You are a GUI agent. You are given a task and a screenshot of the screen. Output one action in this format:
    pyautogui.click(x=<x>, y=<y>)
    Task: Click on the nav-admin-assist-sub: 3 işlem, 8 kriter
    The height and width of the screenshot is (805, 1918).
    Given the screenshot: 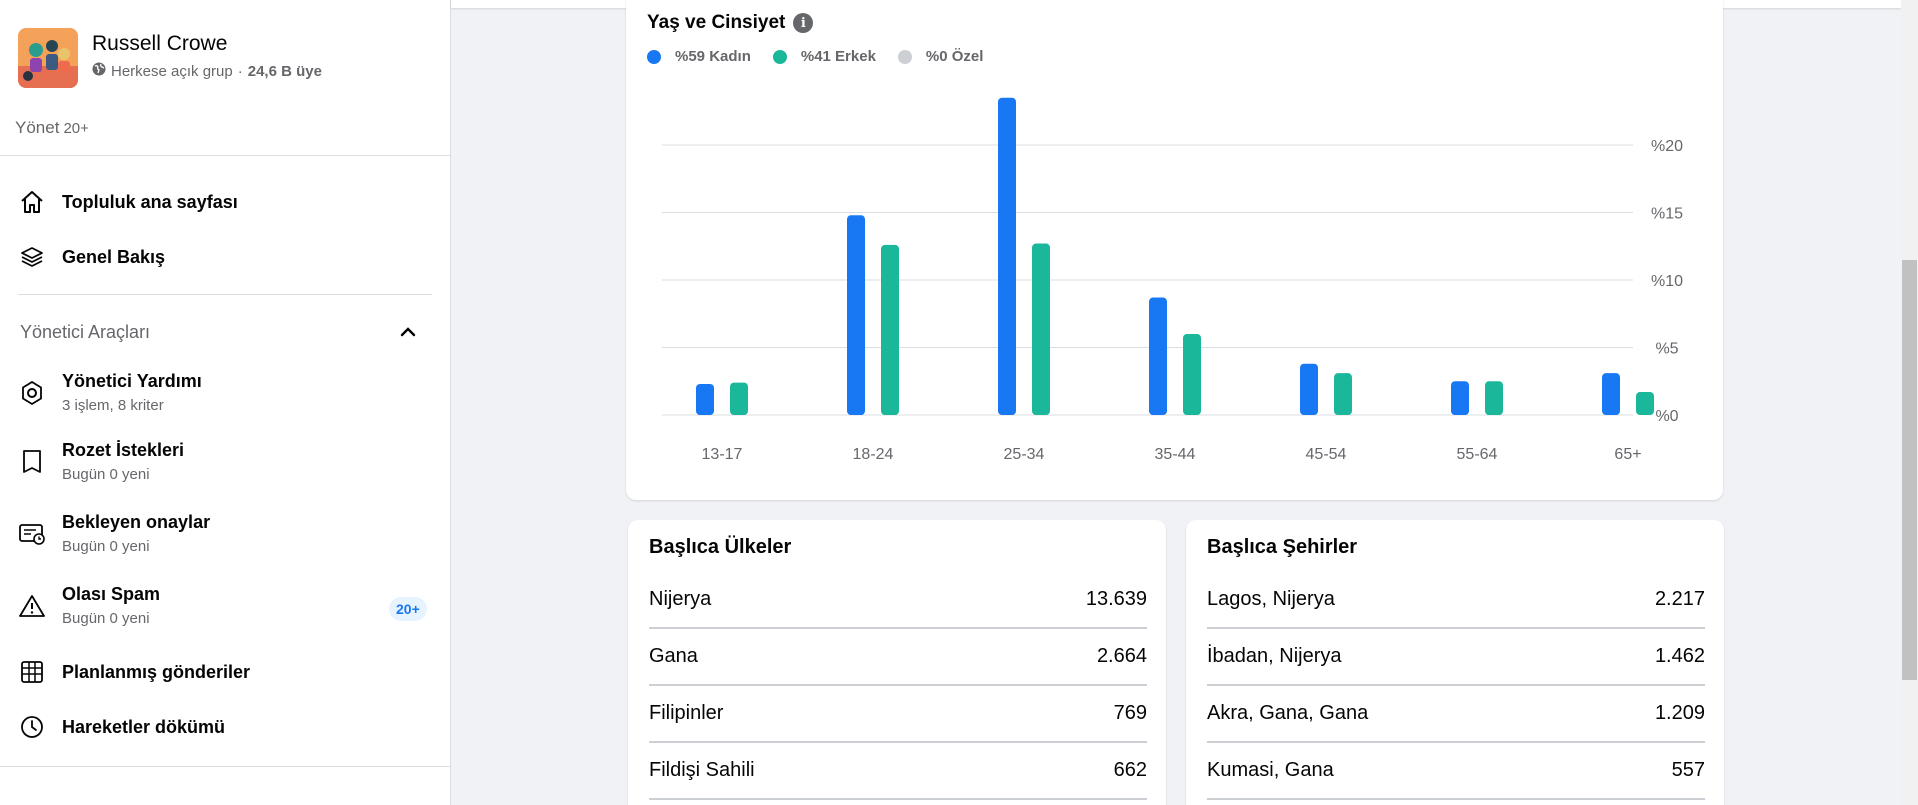 What is the action you would take?
    pyautogui.click(x=113, y=405)
    